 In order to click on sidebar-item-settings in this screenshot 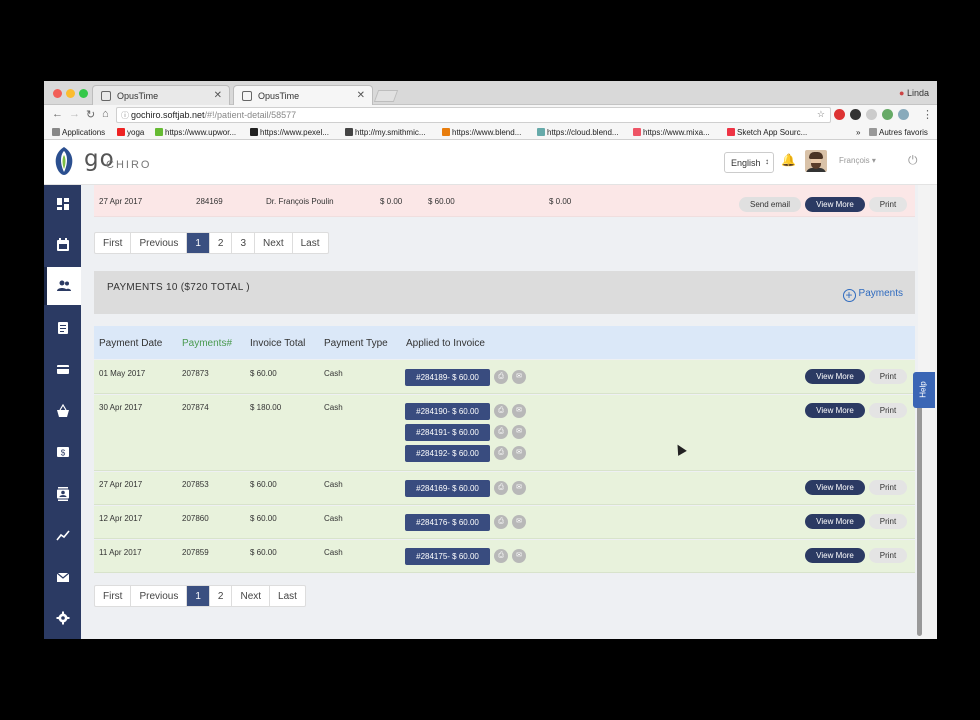, I will do `click(62, 618)`.